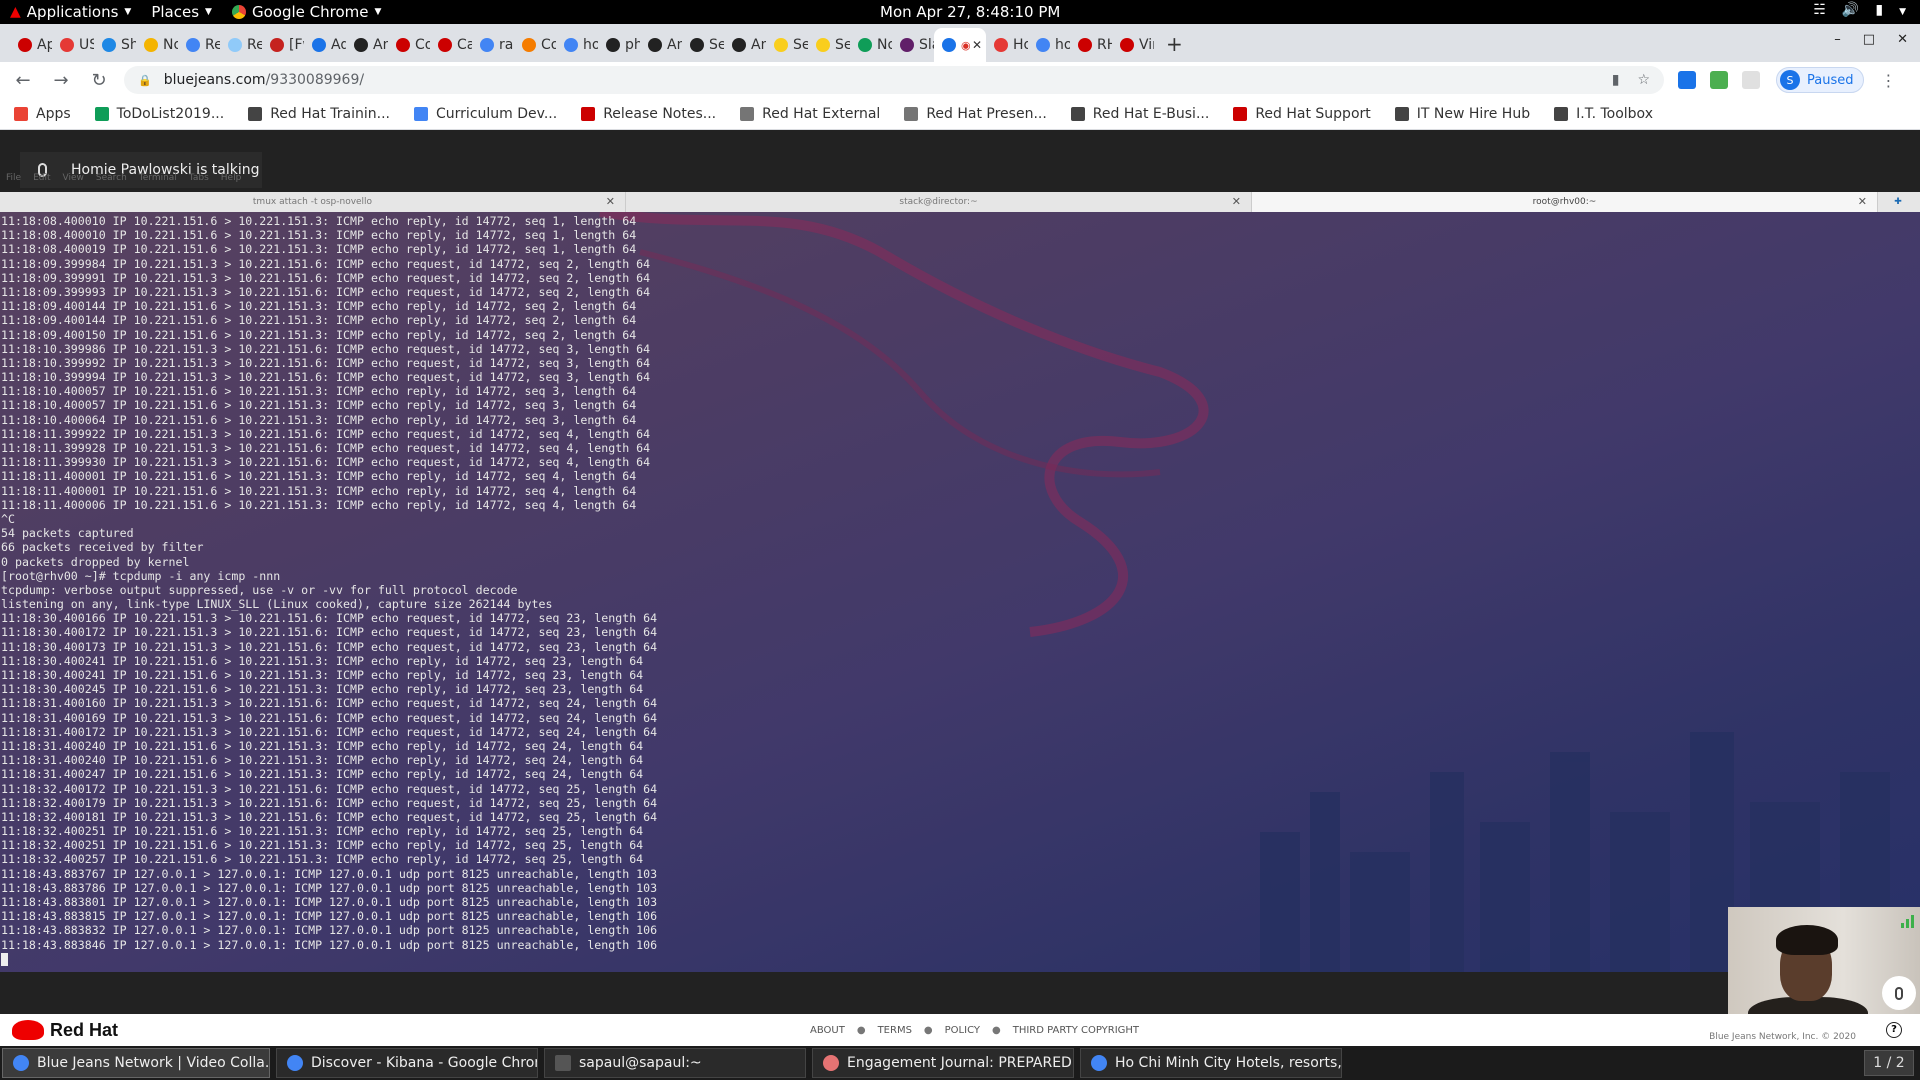 This screenshot has width=1920, height=1080. I want to click on terminal-tab: stack@director:~ ✕, so click(939, 202).